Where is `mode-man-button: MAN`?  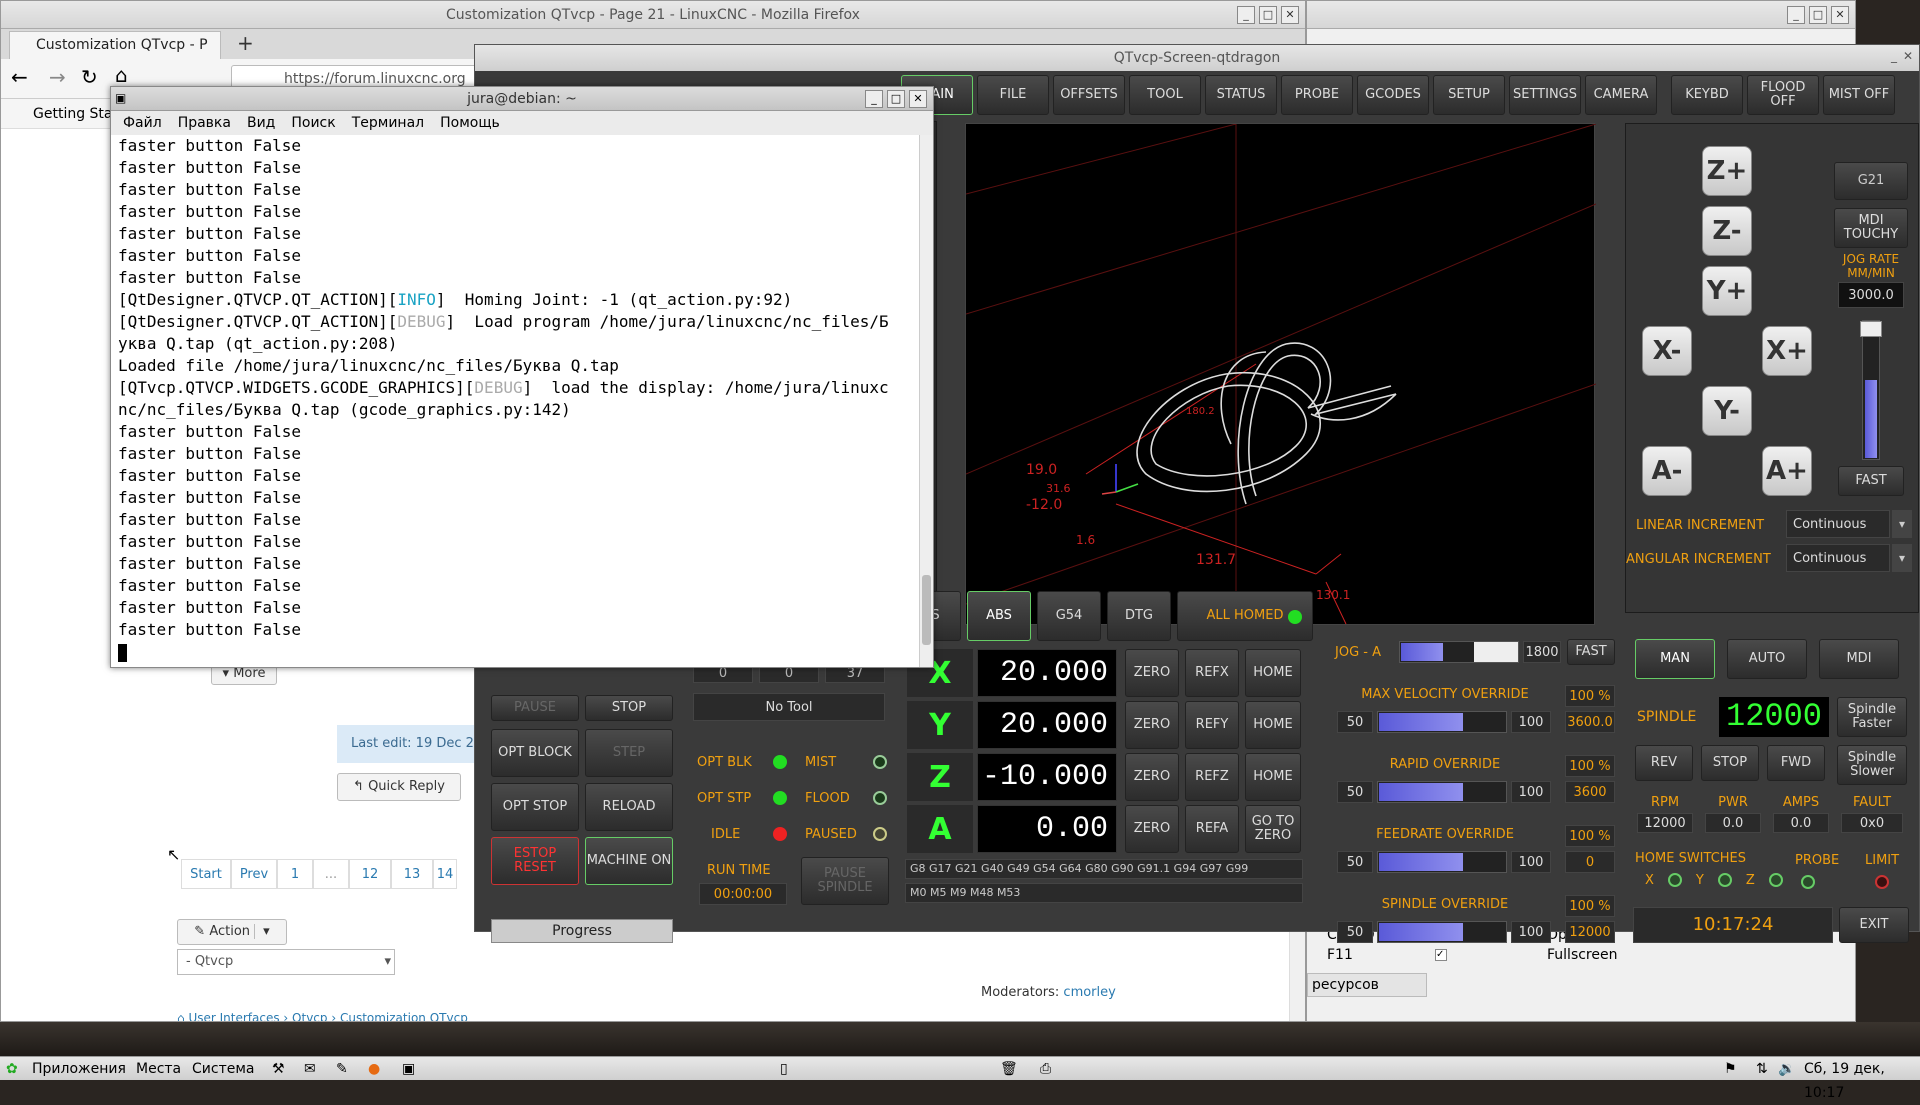
mode-man-button: MAN is located at coordinates (1675, 659).